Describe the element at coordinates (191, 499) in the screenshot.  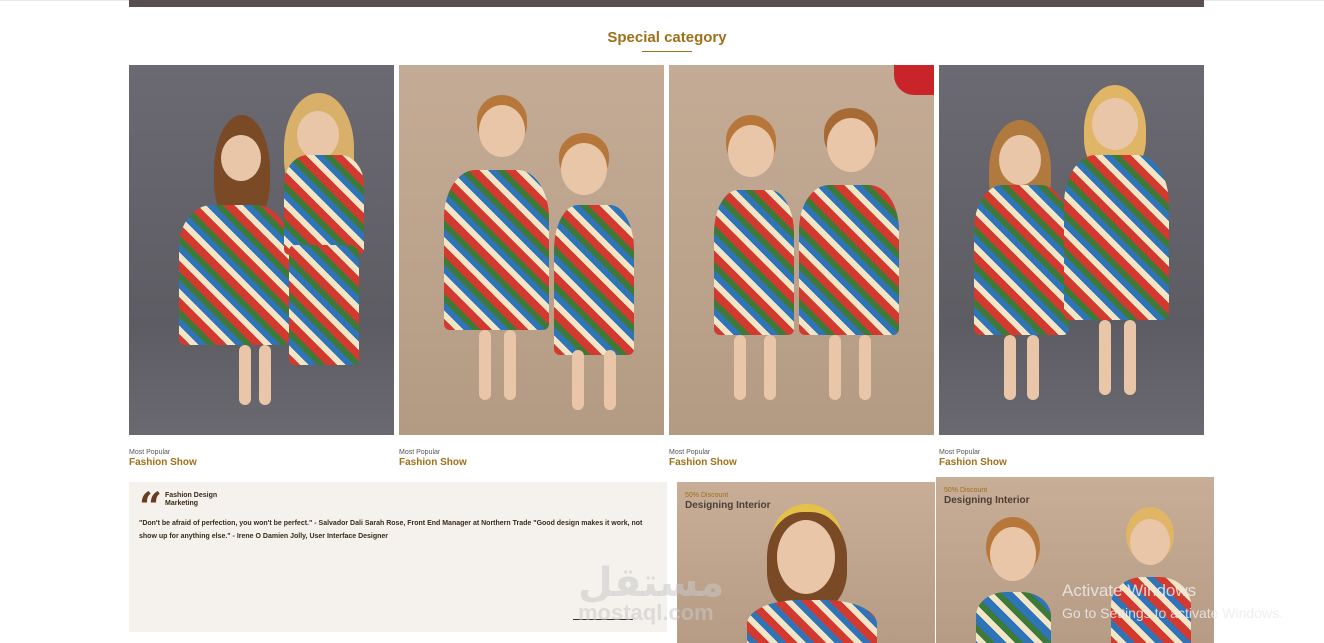
I see `testimonial-heading: Fashion Design Marketing` at that location.